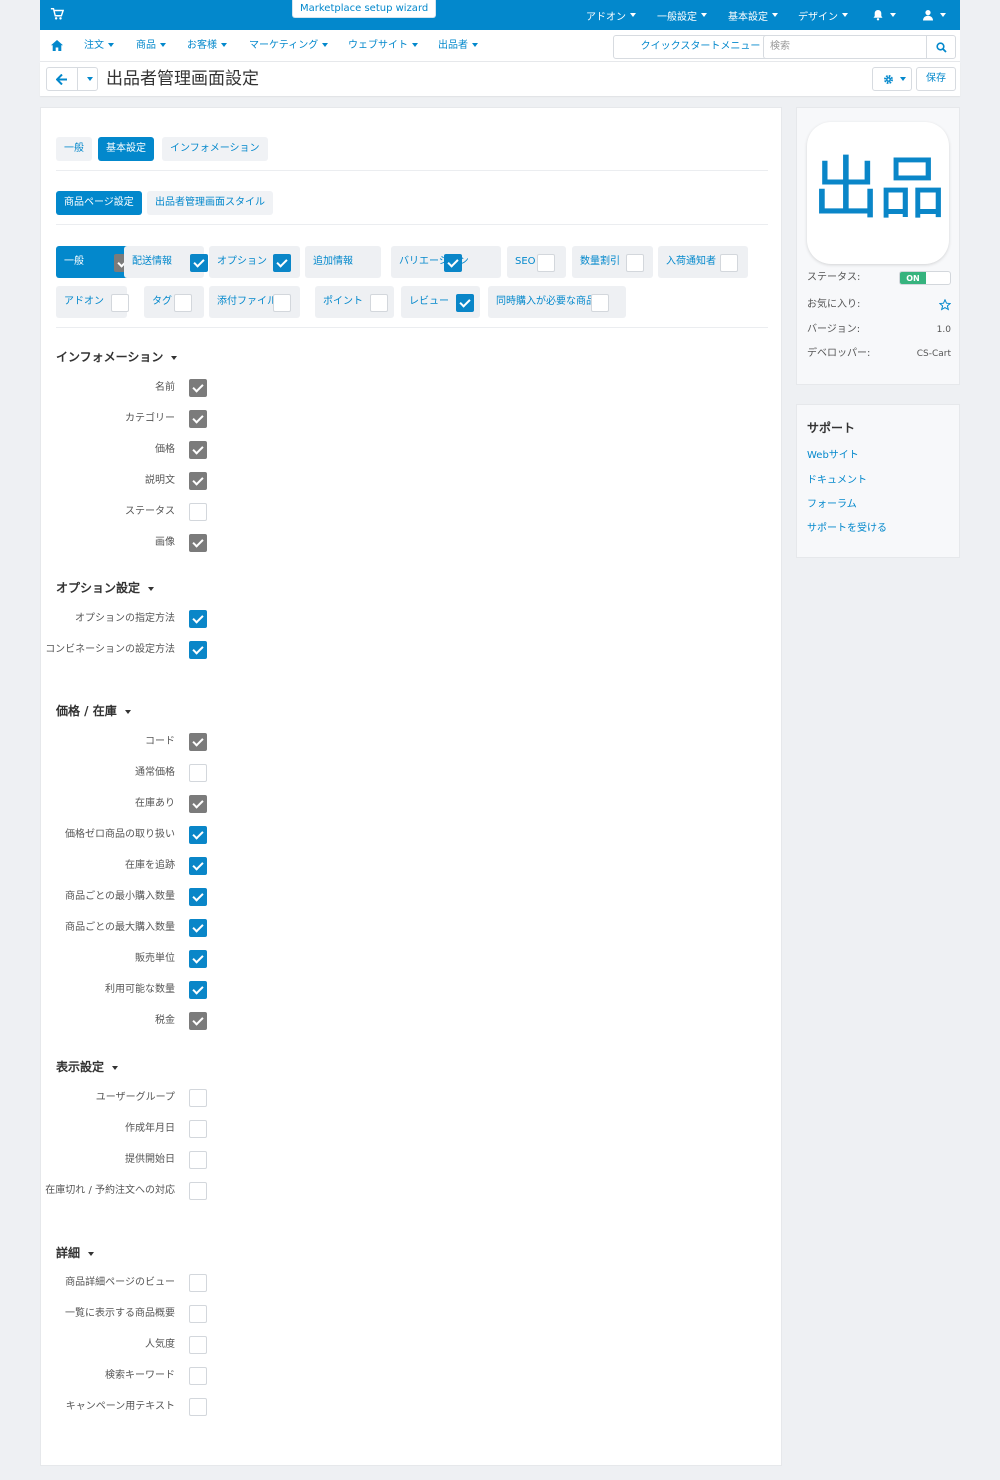 This screenshot has height=1480, width=1000. I want to click on nav-marketing: マーケティング, so click(289, 46).